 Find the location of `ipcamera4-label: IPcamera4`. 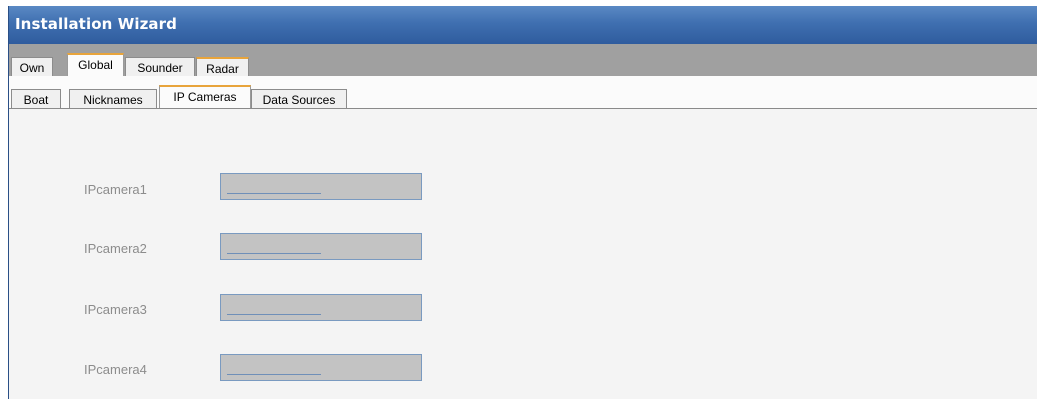

ipcamera4-label: IPcamera4 is located at coordinates (115, 369).